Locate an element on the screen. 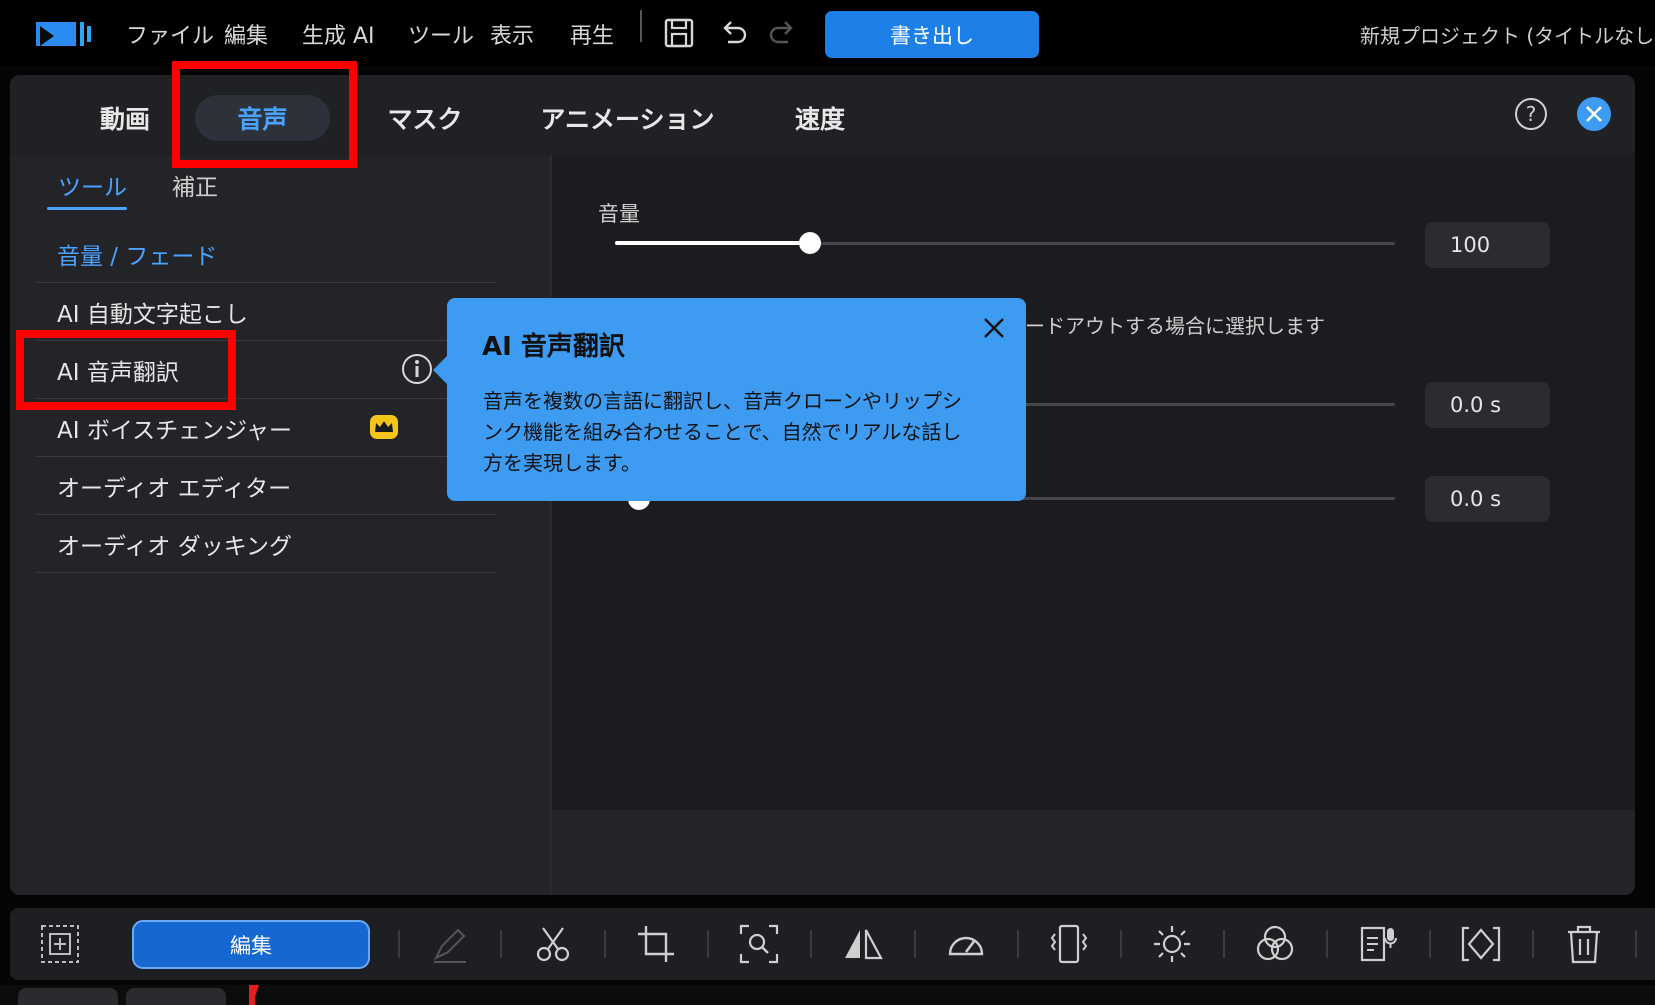 The height and width of the screenshot is (1005, 1655). trash-icon is located at coordinates (1584, 944).